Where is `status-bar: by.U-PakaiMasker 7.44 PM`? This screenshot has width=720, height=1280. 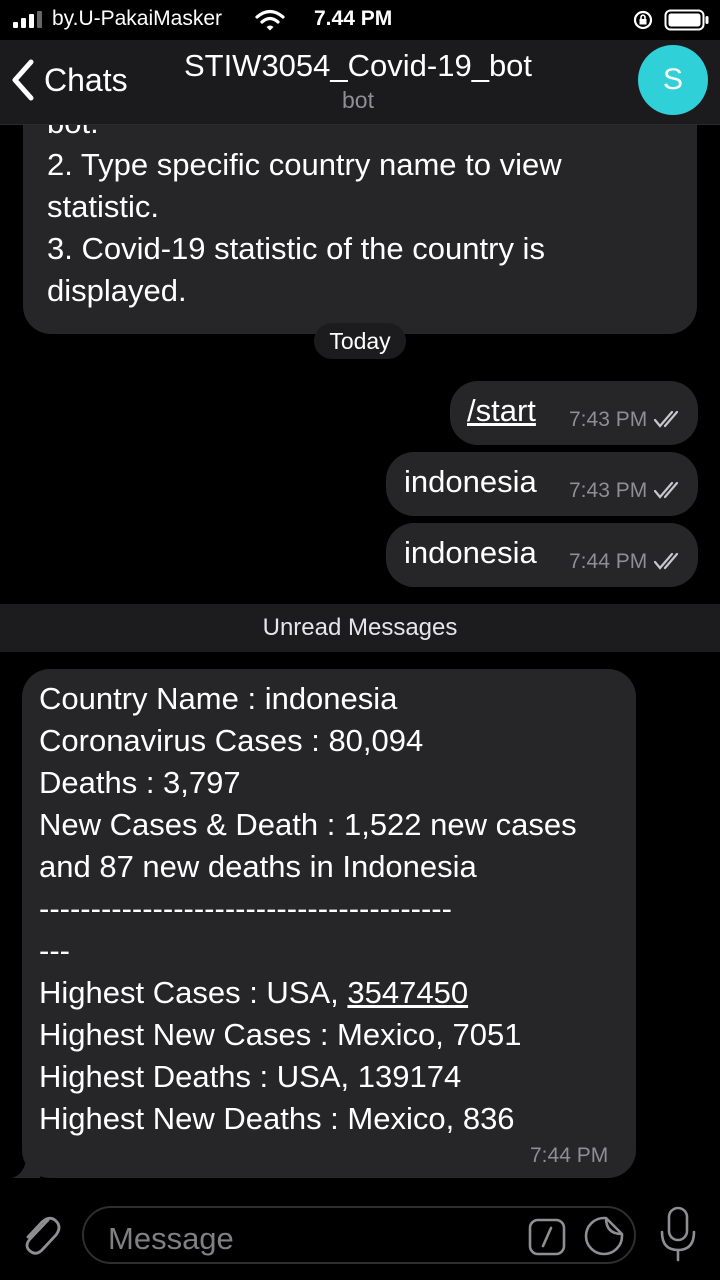 status-bar: by.U-PakaiMasker 7.44 PM is located at coordinates (360, 20).